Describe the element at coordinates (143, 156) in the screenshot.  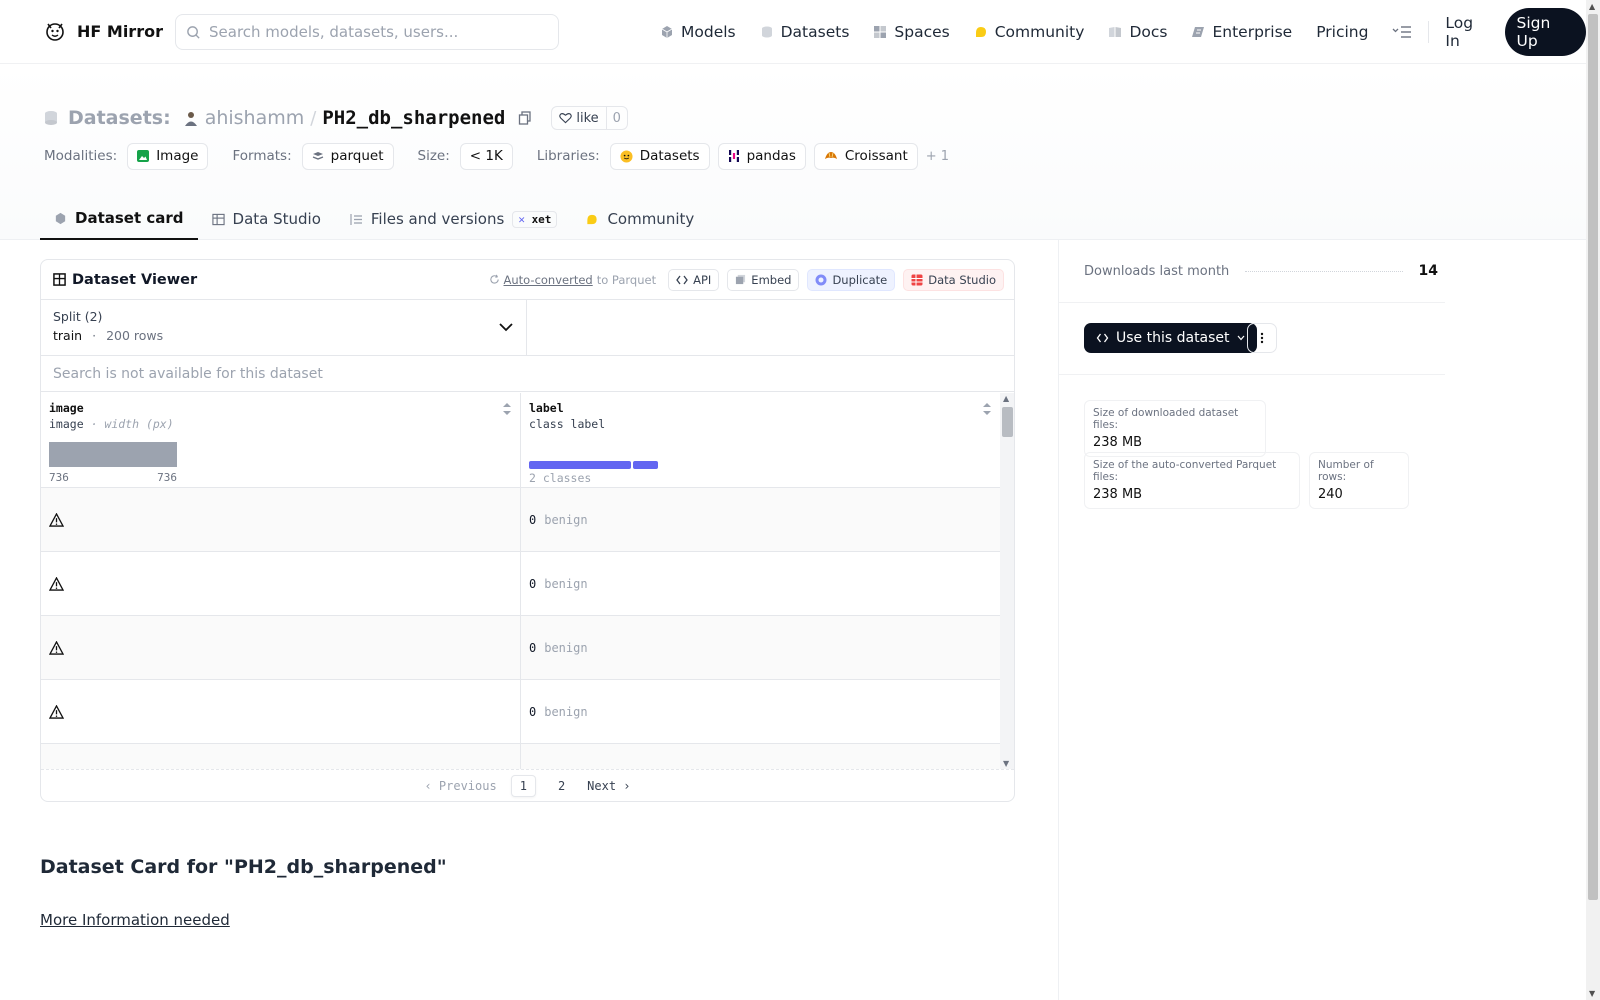
I see `image-icon` at that location.